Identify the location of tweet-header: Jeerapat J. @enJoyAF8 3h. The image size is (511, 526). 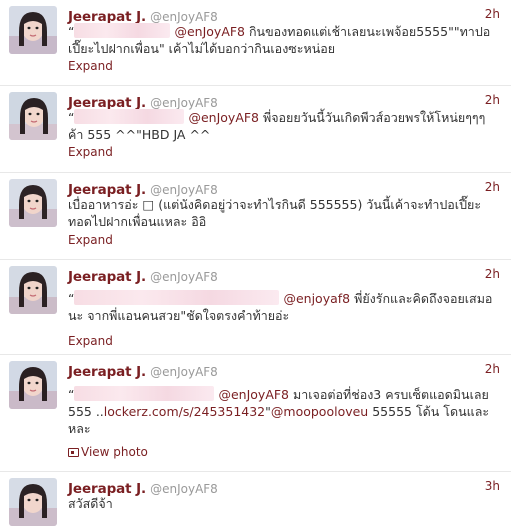
(285, 487).